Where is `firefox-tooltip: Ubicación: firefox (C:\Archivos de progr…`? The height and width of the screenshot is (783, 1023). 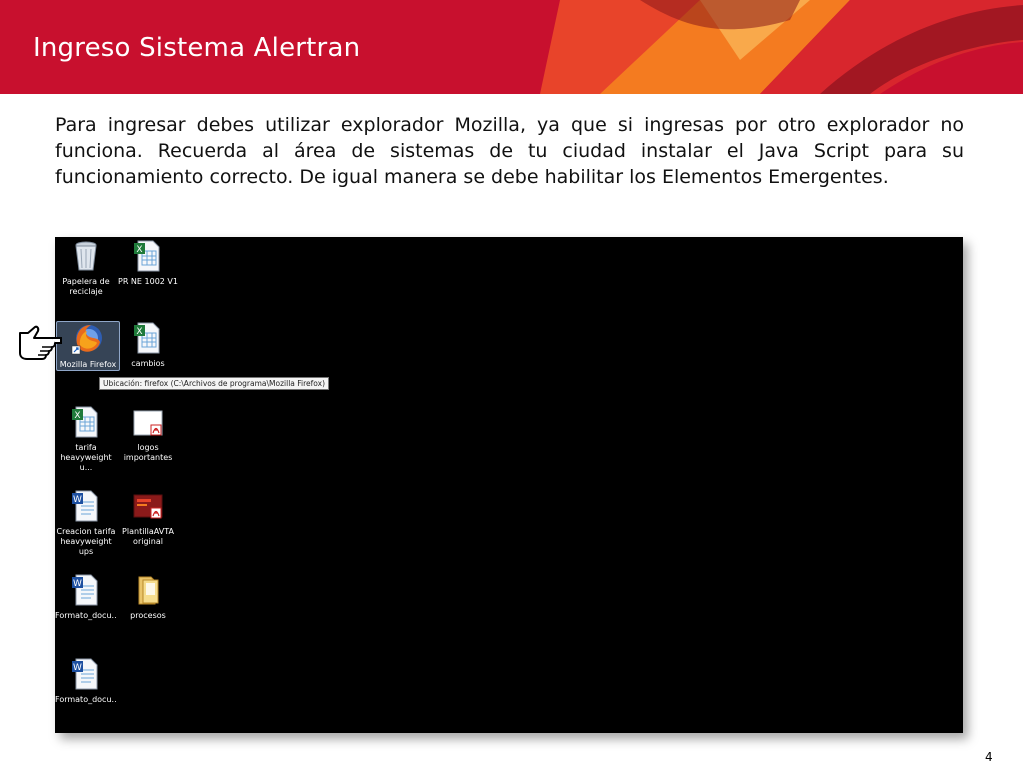 firefox-tooltip: Ubicación: firefox (C:\Archivos de progr… is located at coordinates (214, 383).